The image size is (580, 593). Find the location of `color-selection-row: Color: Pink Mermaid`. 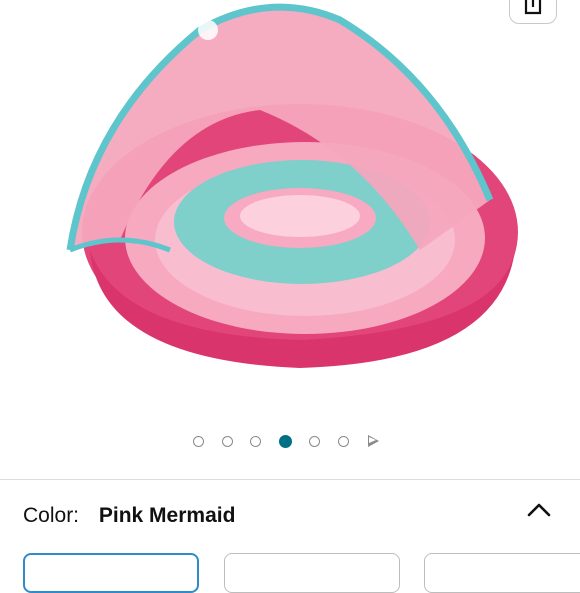

color-selection-row: Color: Pink Mermaid is located at coordinates (129, 516).